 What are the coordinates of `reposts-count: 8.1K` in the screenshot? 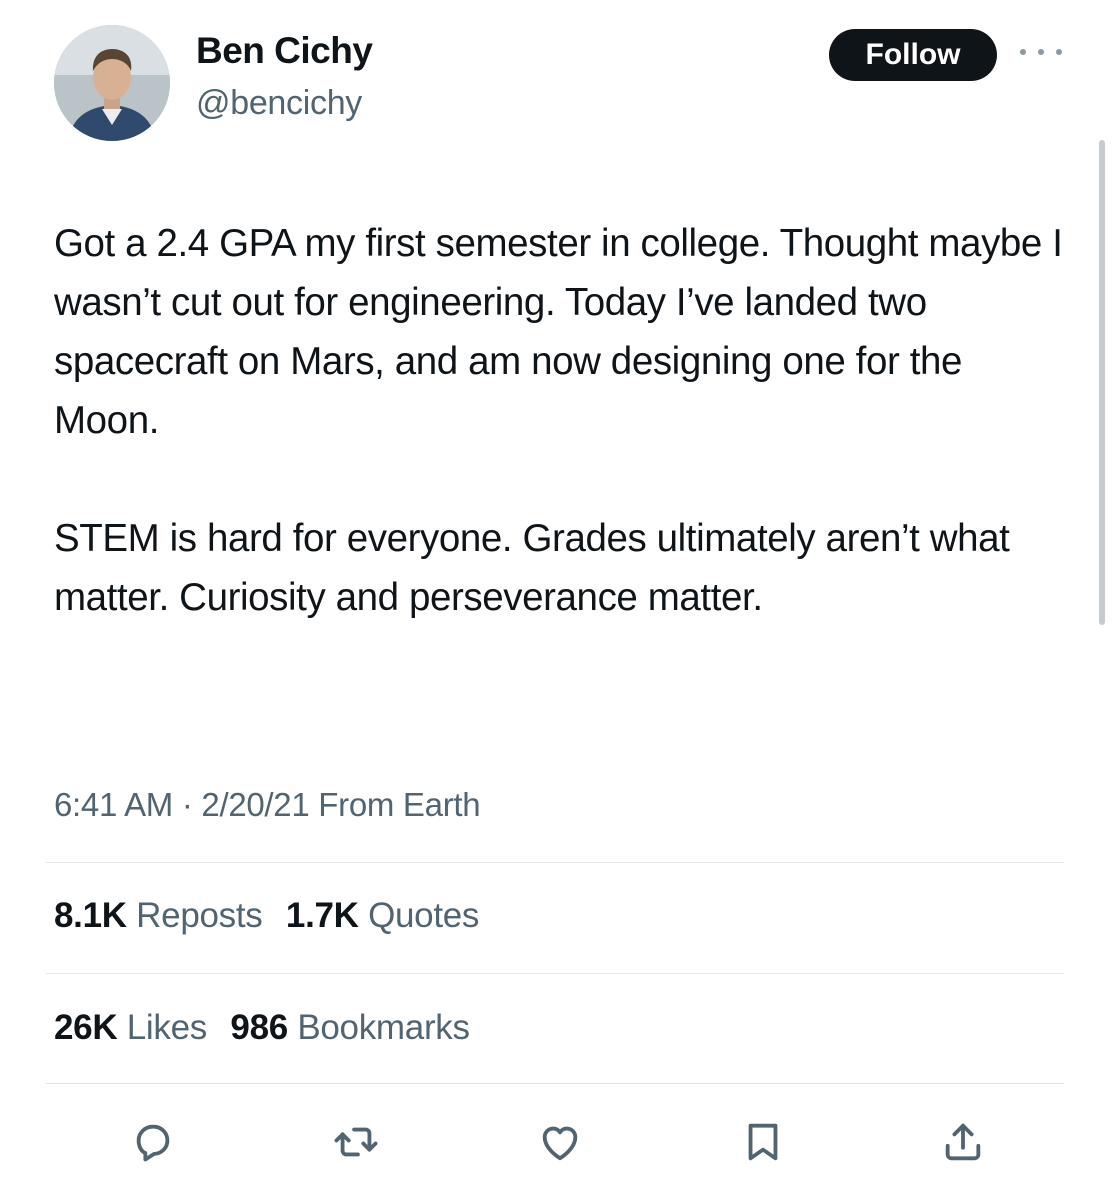 It's located at (90, 915).